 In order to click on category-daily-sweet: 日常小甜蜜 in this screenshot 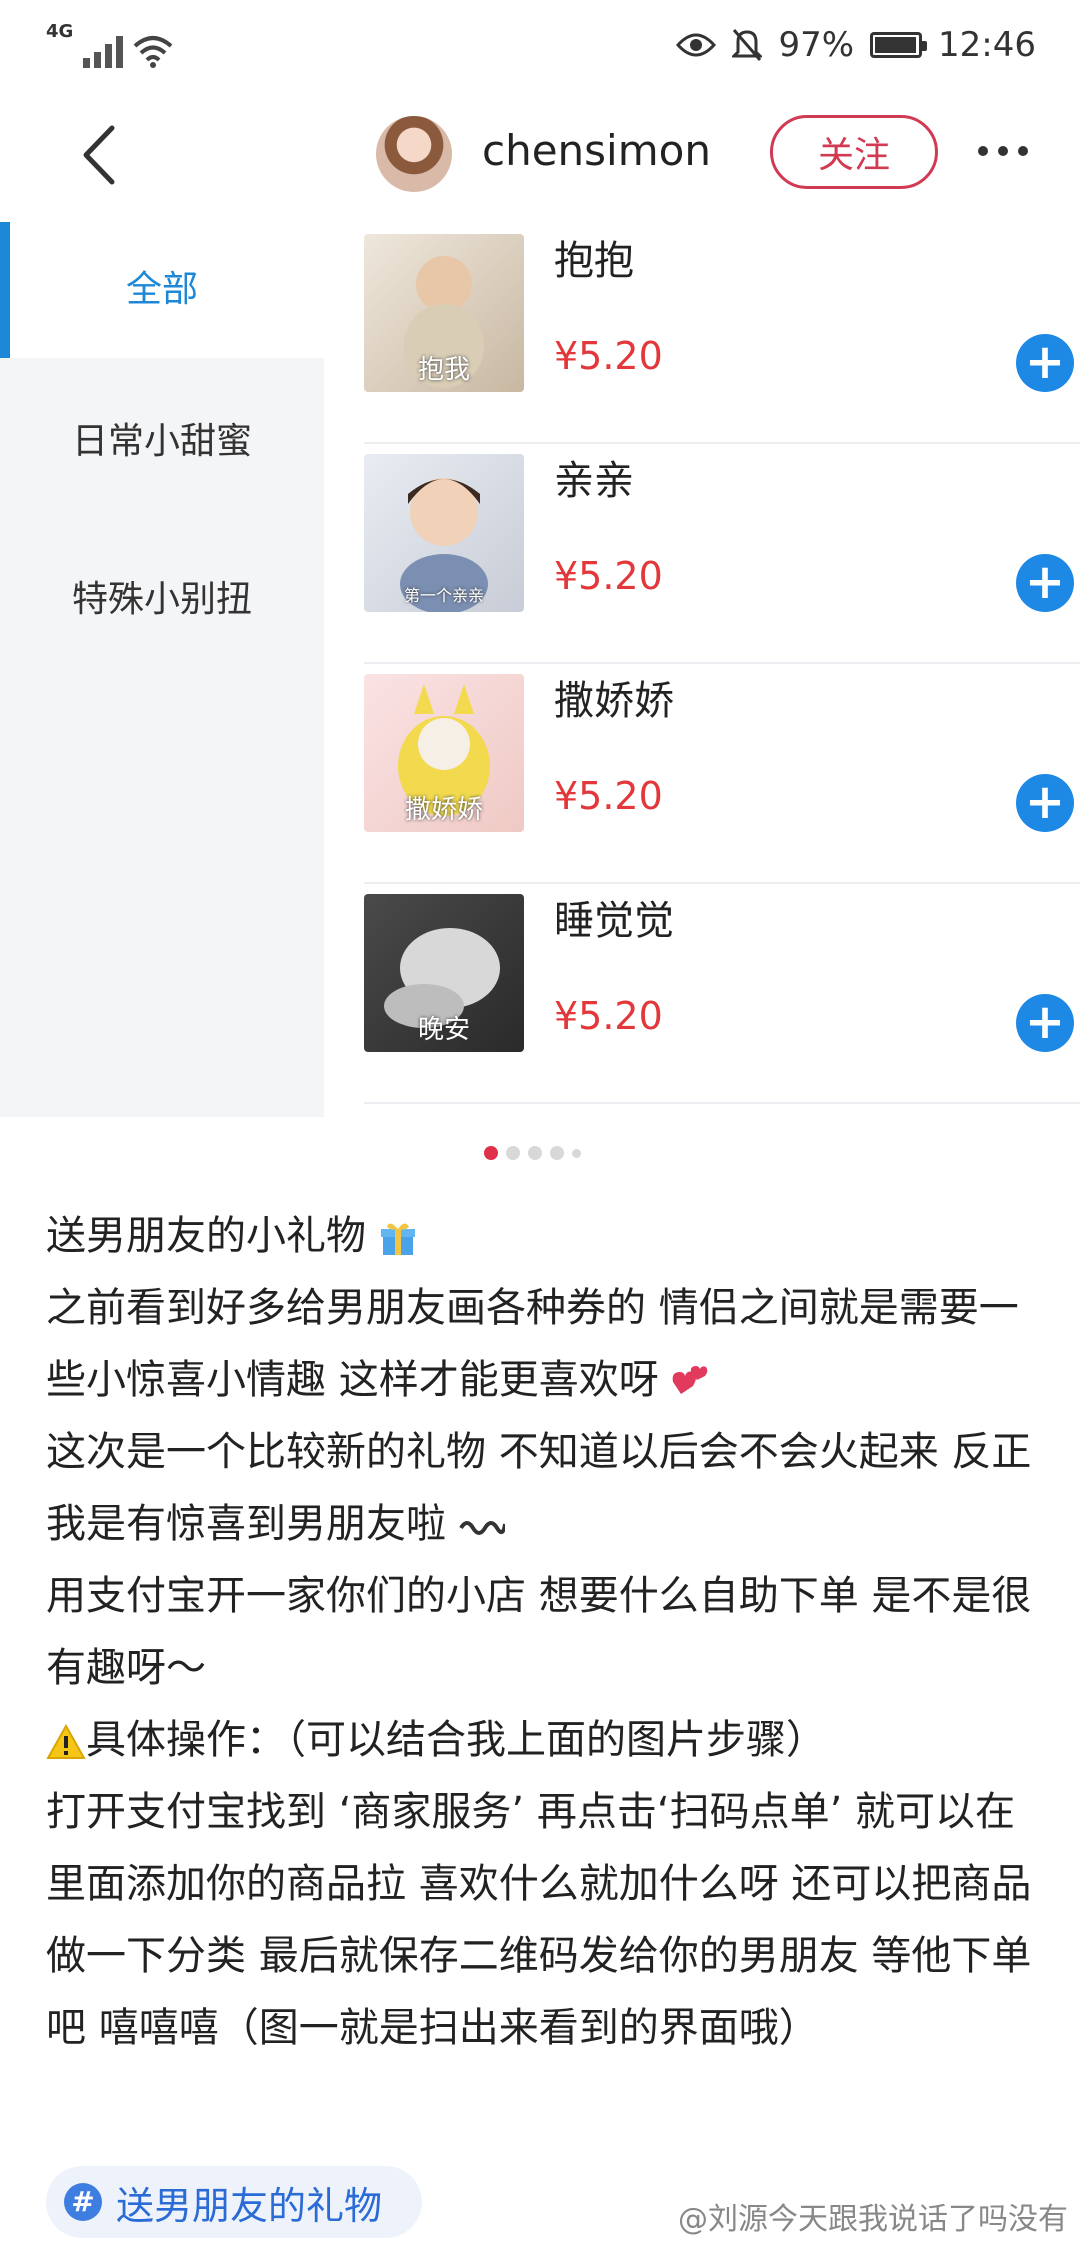, I will do `click(162, 438)`.